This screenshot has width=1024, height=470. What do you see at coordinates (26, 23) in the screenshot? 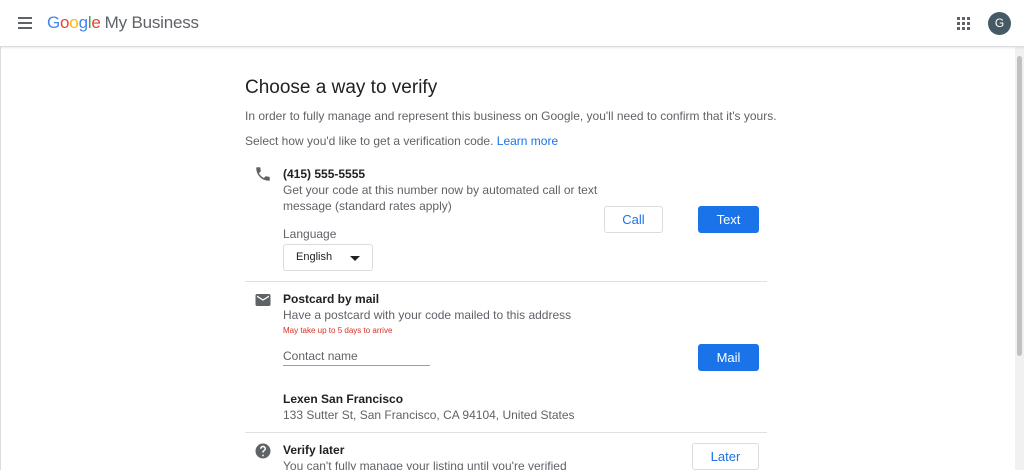
I see `menu-icon` at bounding box center [26, 23].